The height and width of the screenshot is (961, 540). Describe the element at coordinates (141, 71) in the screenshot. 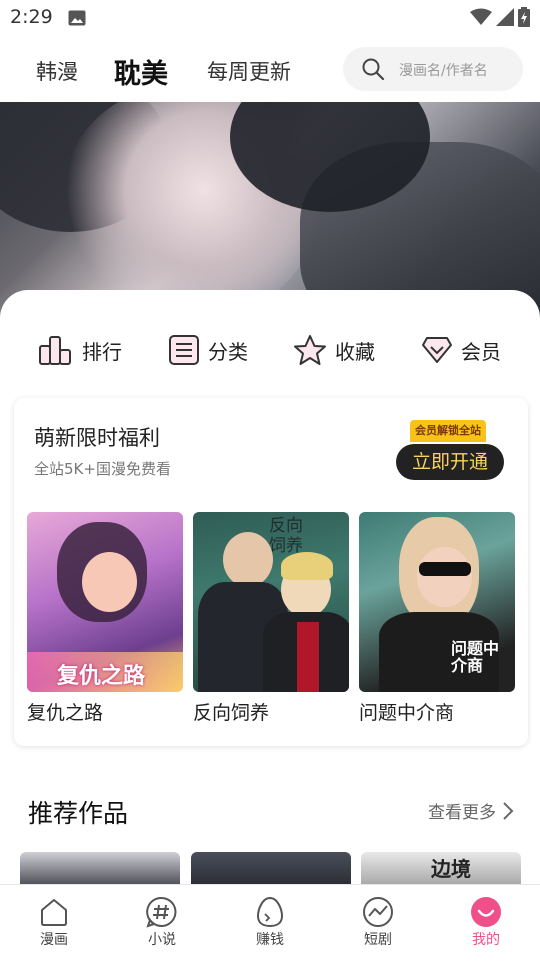

I see `tab-danmei: 耽美` at that location.